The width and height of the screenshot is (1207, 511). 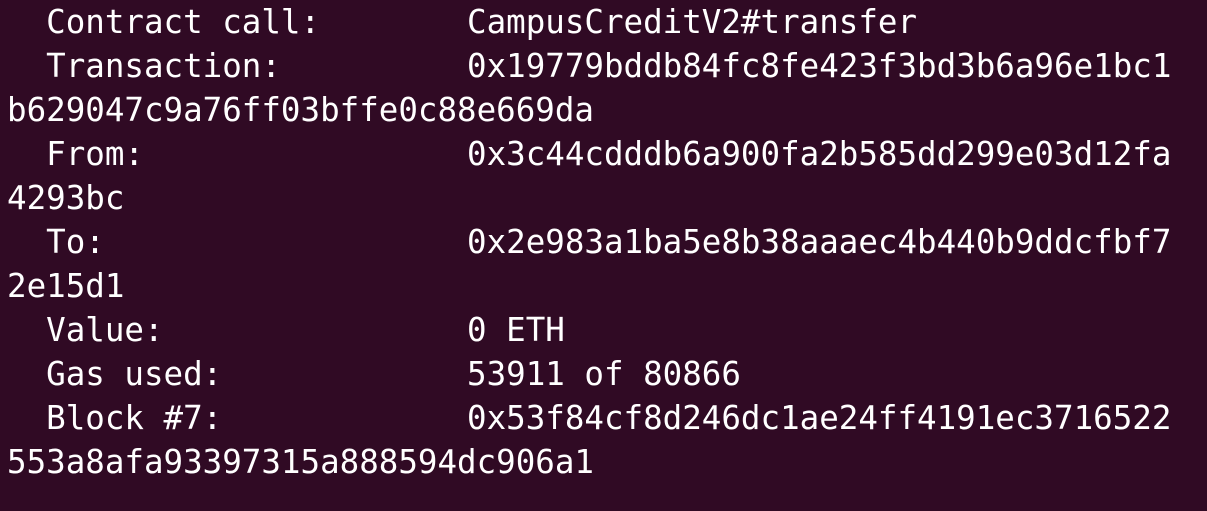 I want to click on value-row: Value: 0 ETH, so click(x=286, y=330).